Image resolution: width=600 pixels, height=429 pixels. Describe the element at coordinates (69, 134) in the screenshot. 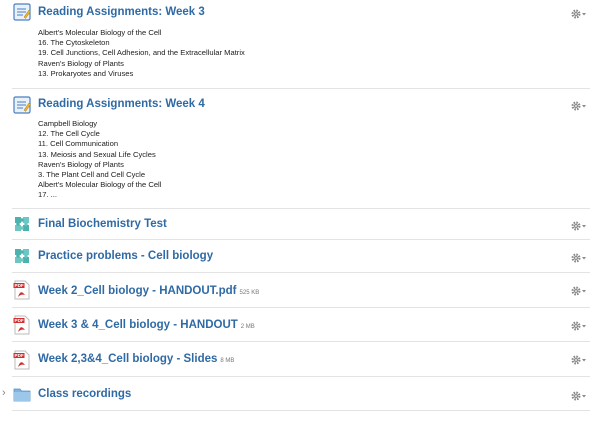

I see `description-line: 12. The Cell Cycle` at that location.